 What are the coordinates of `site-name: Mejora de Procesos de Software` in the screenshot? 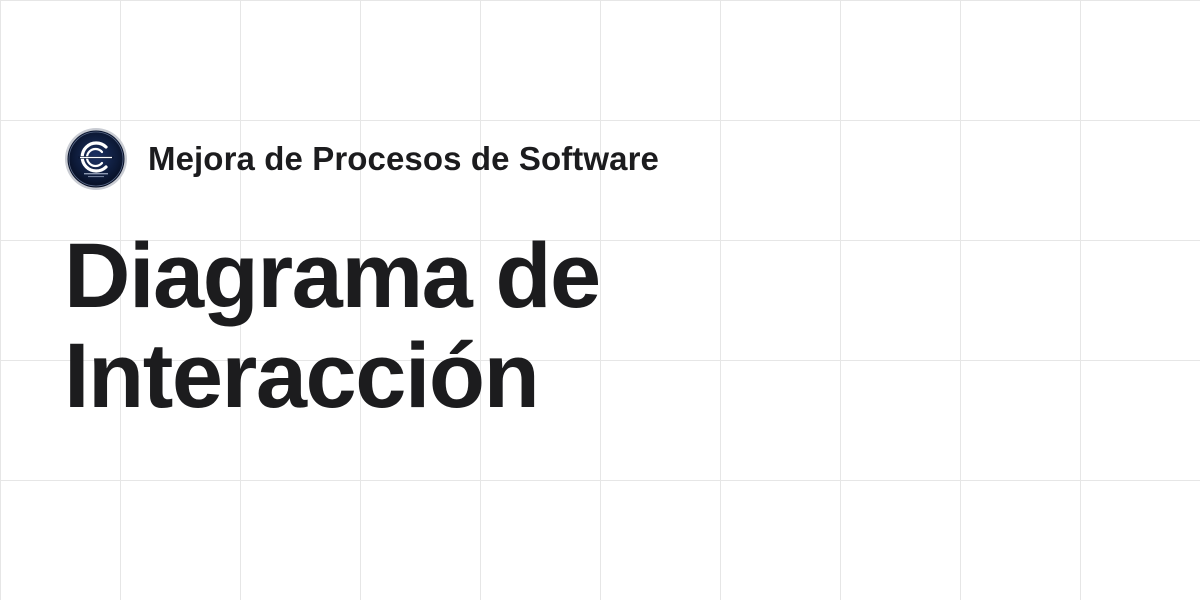 It's located at (404, 158).